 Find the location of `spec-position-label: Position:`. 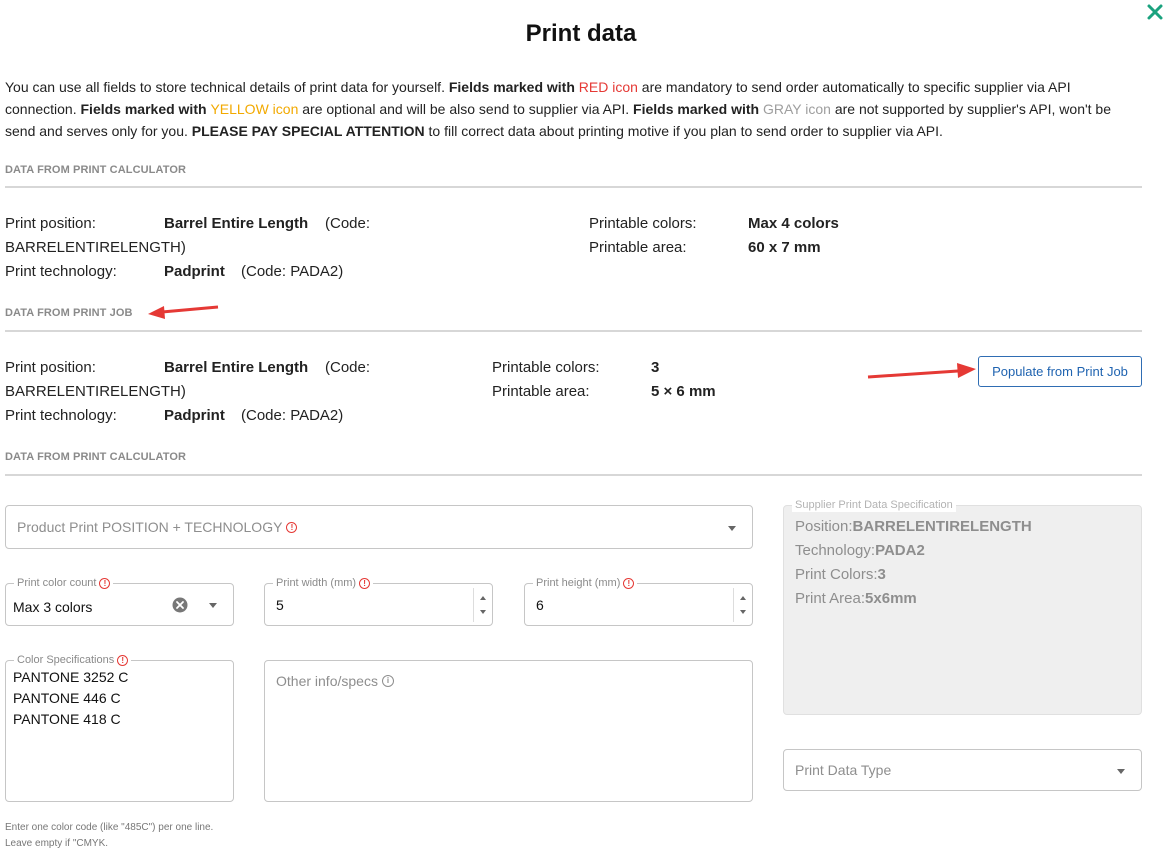

spec-position-label: Position: is located at coordinates (824, 526).